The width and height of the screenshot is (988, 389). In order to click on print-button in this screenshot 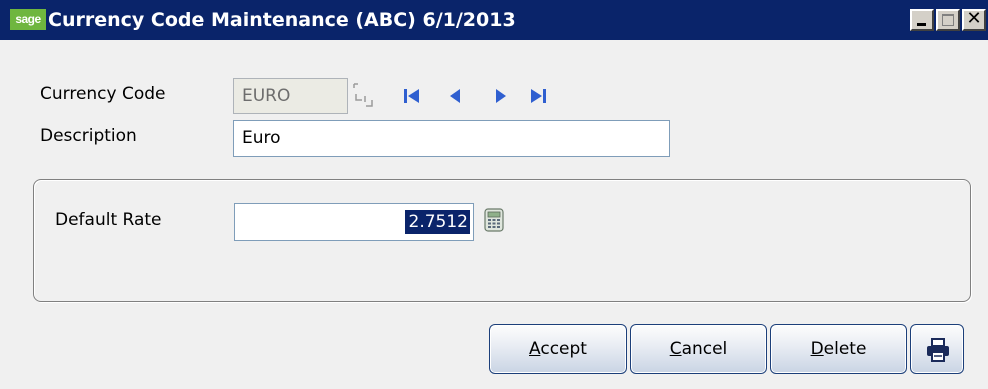, I will do `click(937, 349)`.